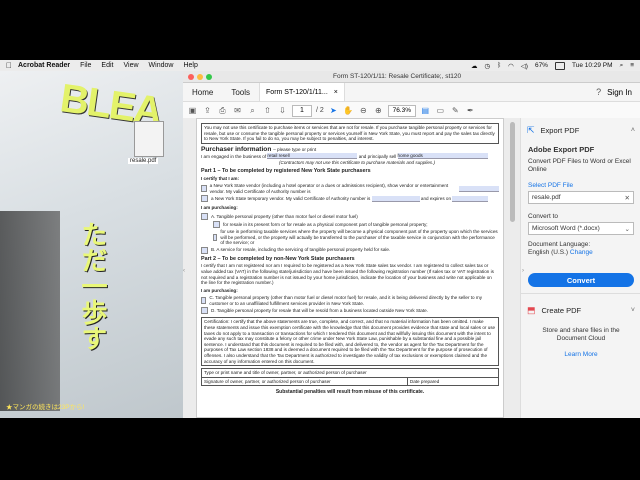 This screenshot has width=640, height=480. I want to click on desktop-file-label: resale.pdf, so click(143, 161).